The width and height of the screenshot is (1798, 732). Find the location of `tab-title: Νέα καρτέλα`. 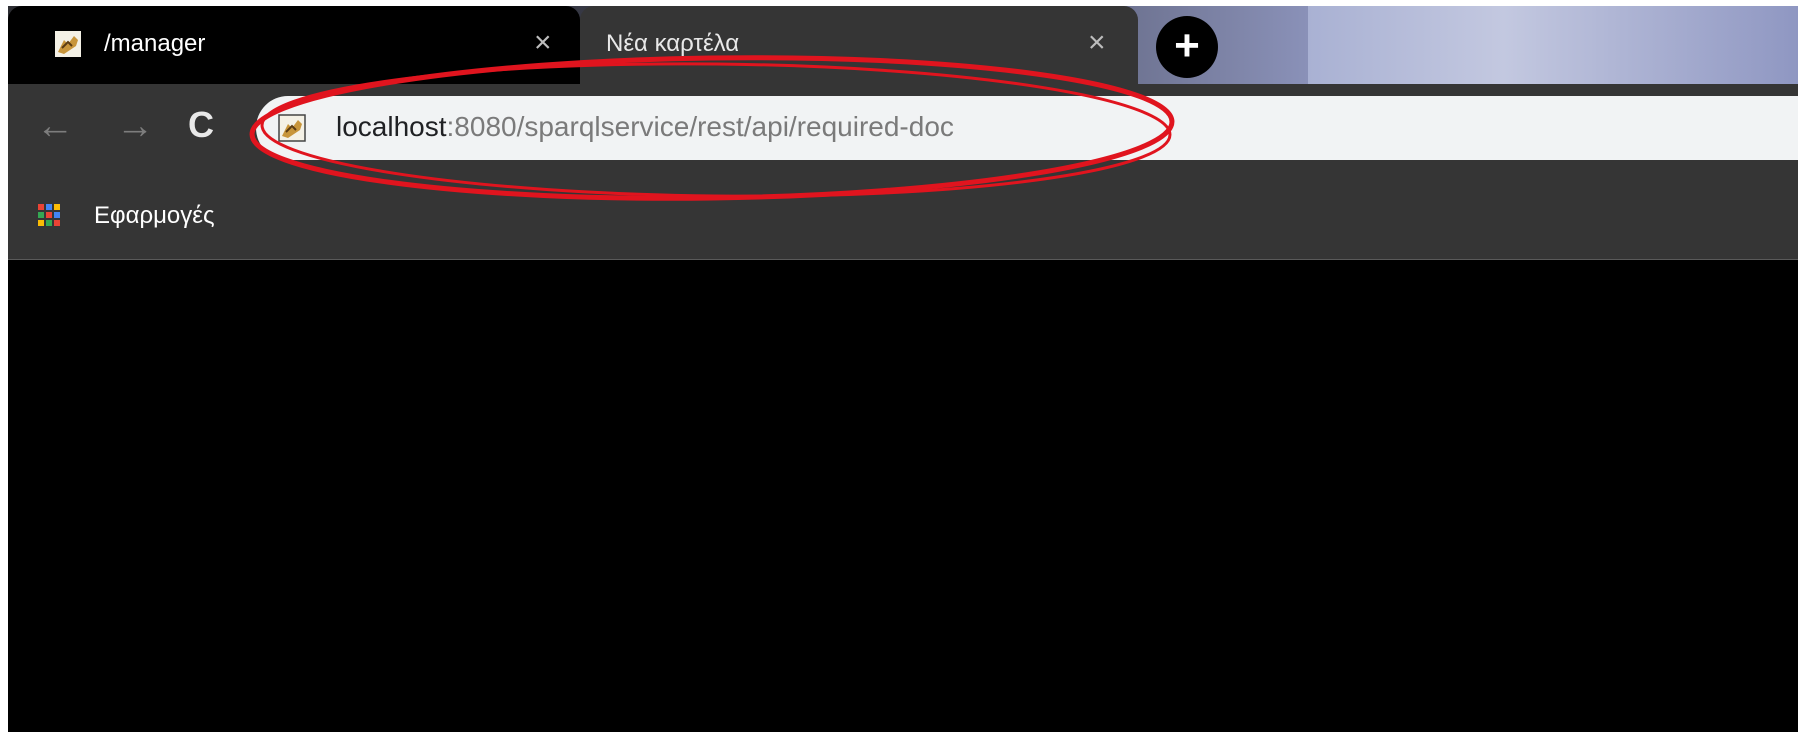

tab-title: Νέα καρτέλα is located at coordinates (673, 43).